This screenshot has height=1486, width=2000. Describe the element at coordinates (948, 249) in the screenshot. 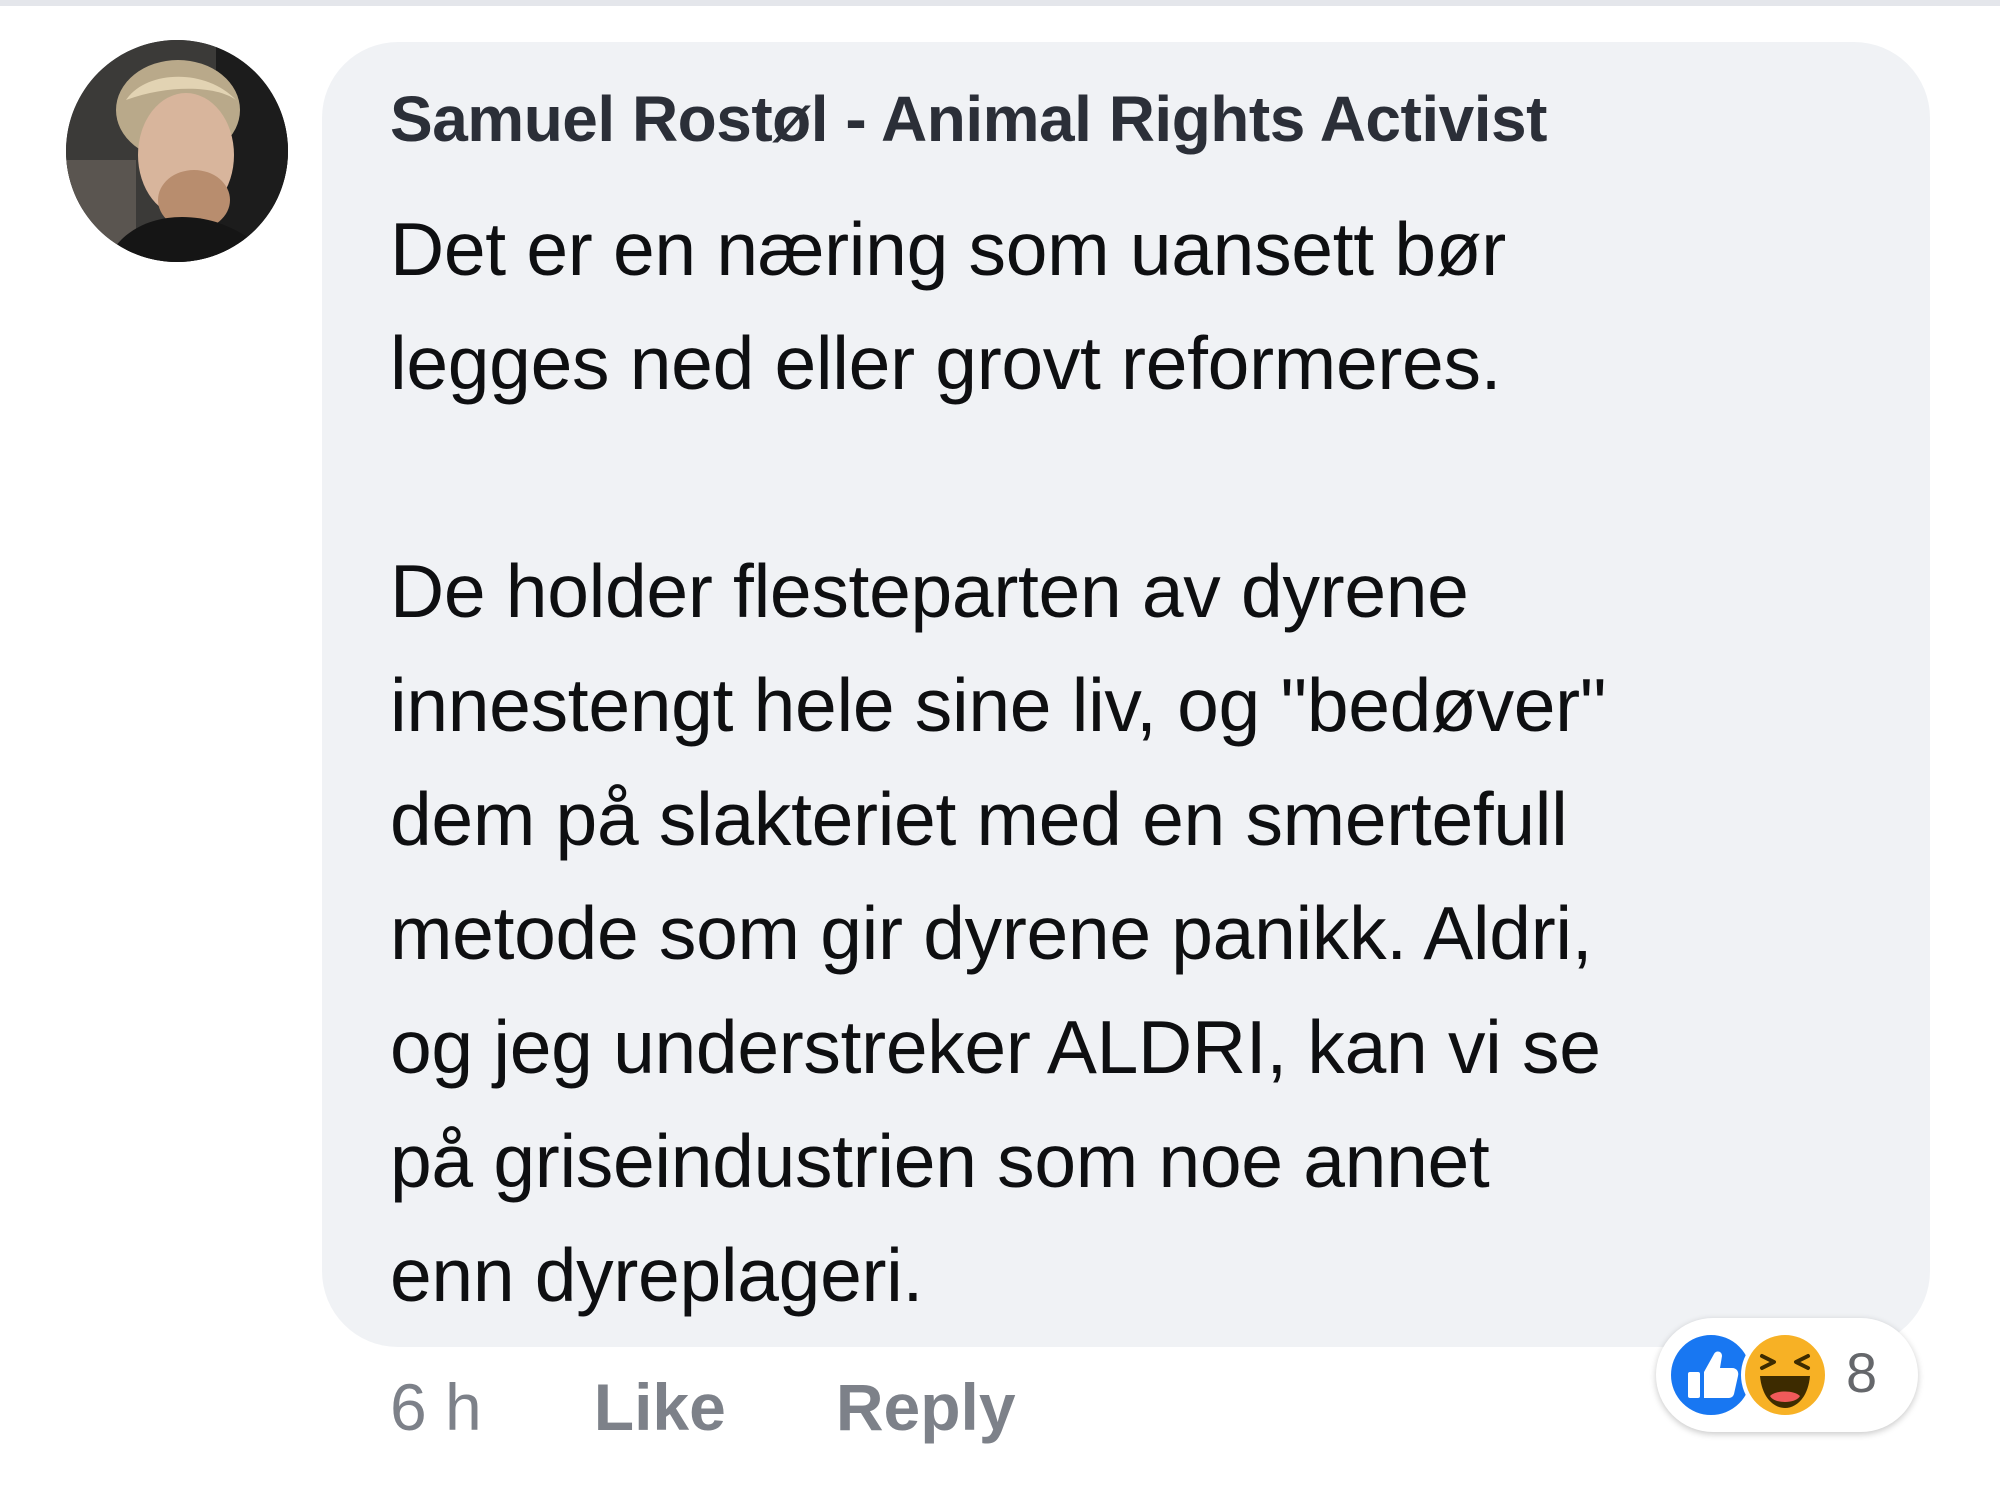

I see `comment-line: Det er en næring som uansett bør` at that location.